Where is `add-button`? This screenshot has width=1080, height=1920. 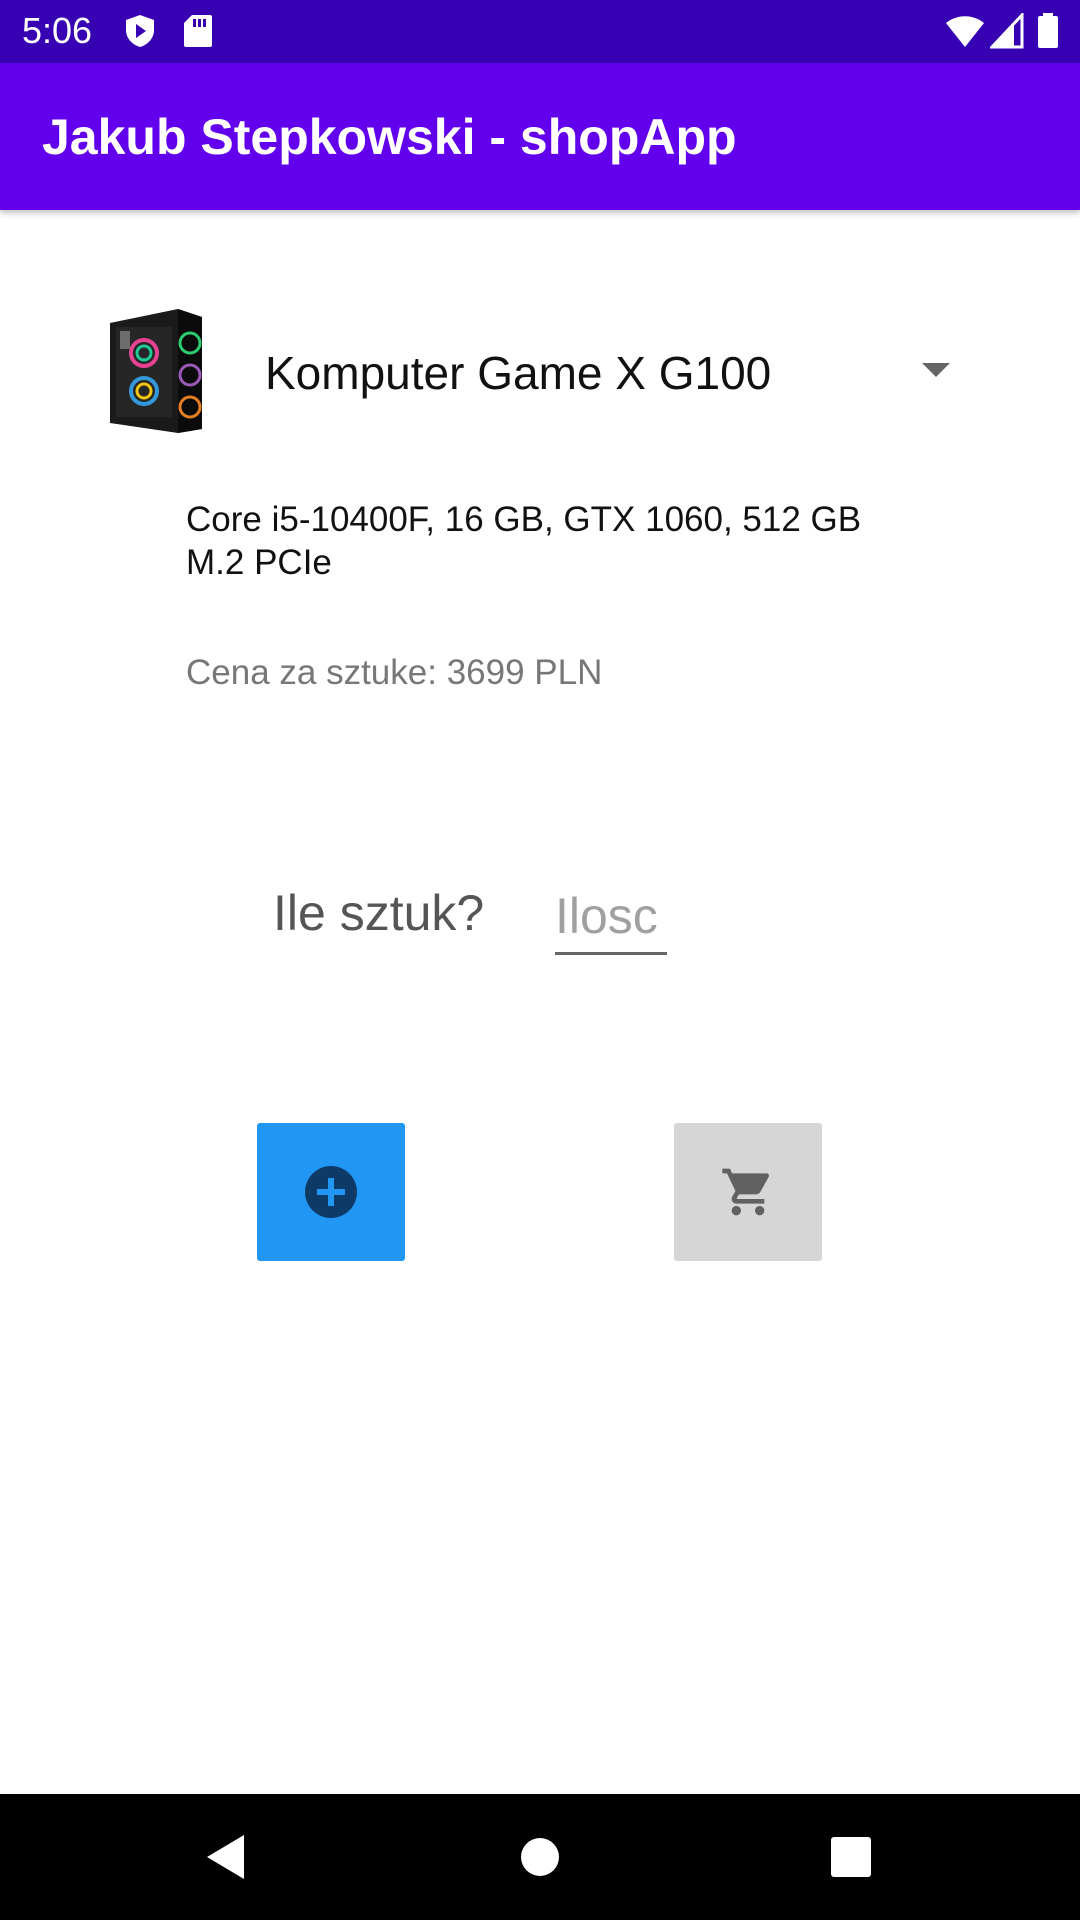 add-button is located at coordinates (331, 1192).